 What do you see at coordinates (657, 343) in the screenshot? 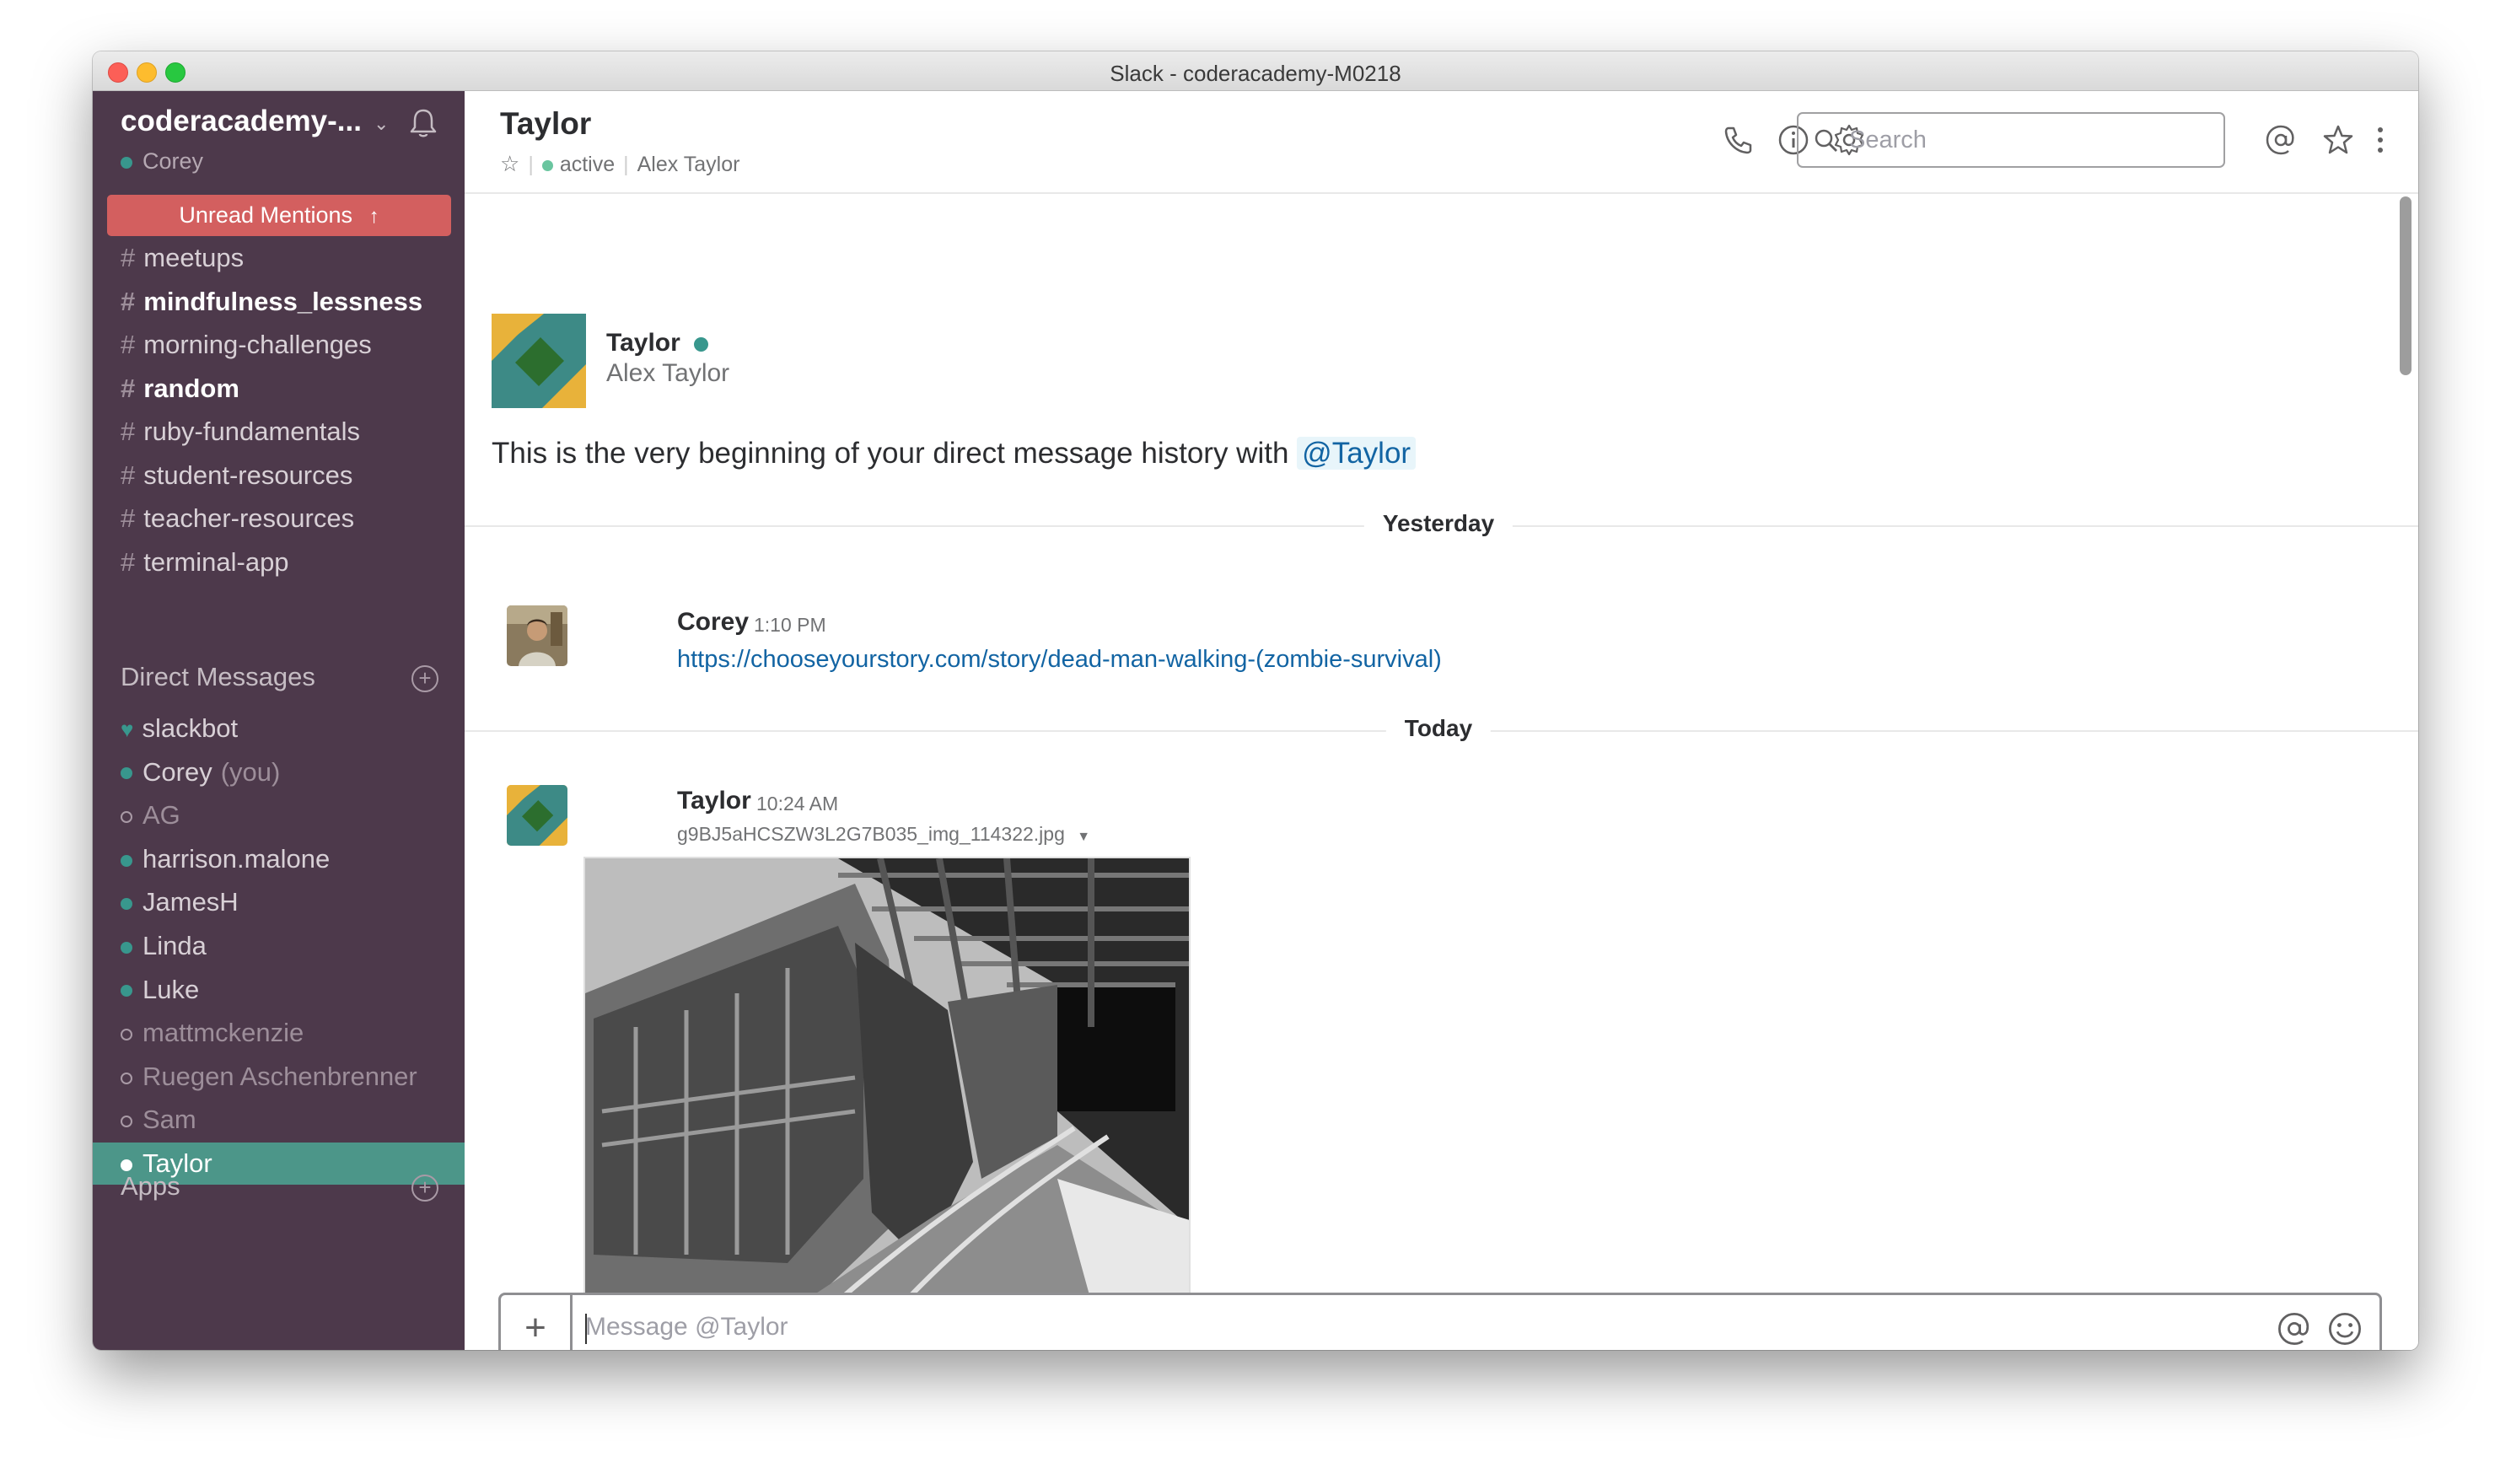
I see `intro-username: Taylor` at bounding box center [657, 343].